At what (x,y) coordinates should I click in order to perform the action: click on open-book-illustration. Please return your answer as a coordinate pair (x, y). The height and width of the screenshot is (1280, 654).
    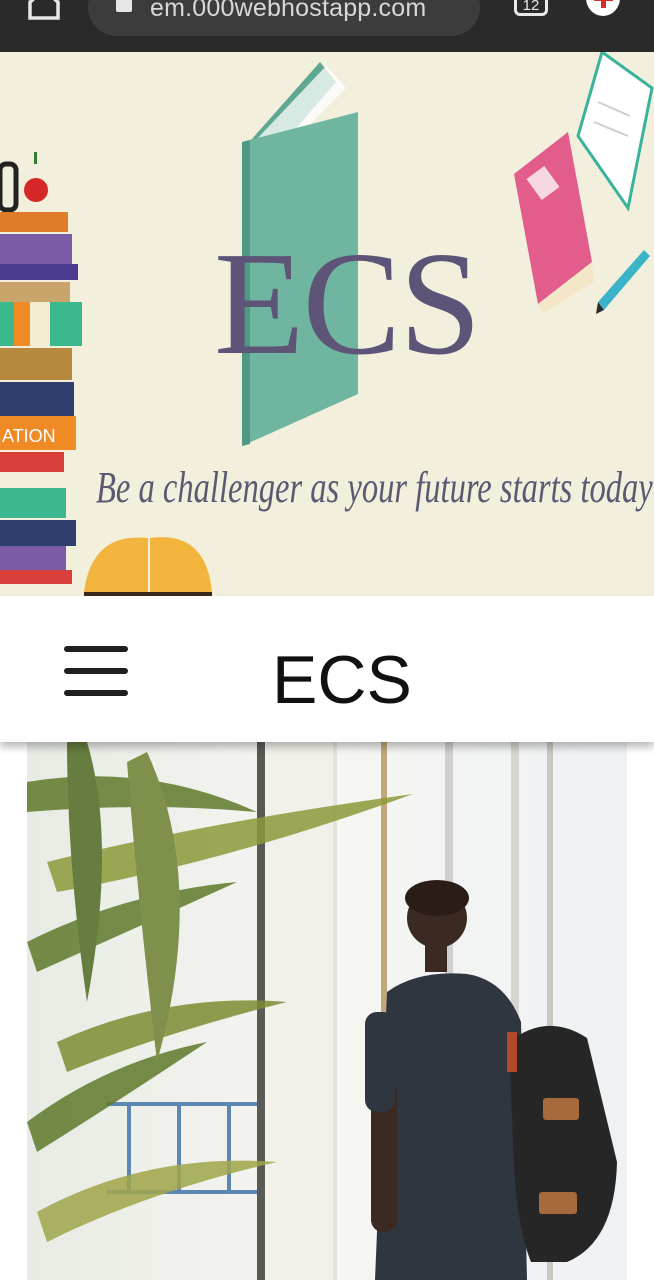
    Looking at the image, I should click on (148, 566).